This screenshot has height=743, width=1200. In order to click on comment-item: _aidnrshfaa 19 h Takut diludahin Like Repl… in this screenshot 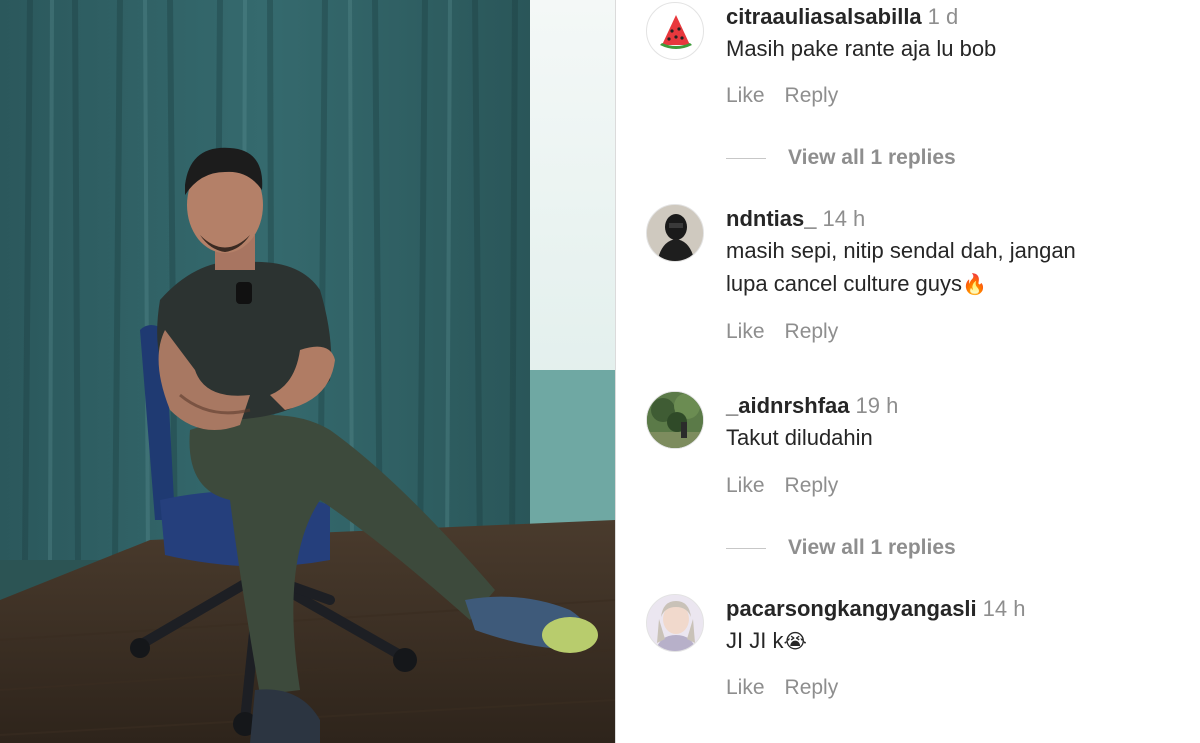, I will do `click(916, 476)`.